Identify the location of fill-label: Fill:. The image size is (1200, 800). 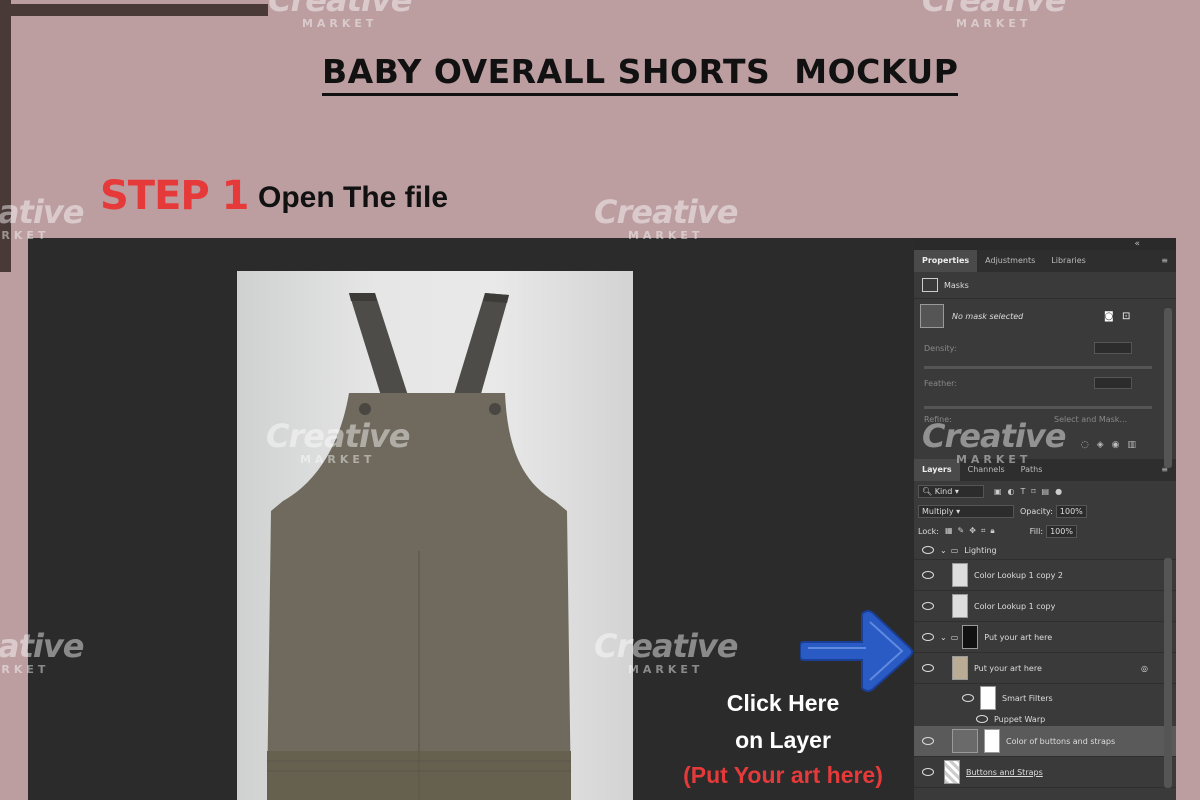
(1036, 531).